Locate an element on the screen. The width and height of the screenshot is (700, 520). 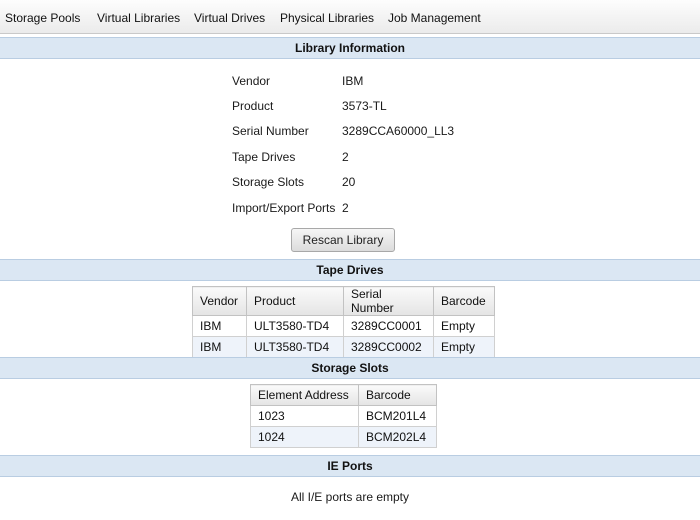
info-value: IBM is located at coordinates (353, 81).